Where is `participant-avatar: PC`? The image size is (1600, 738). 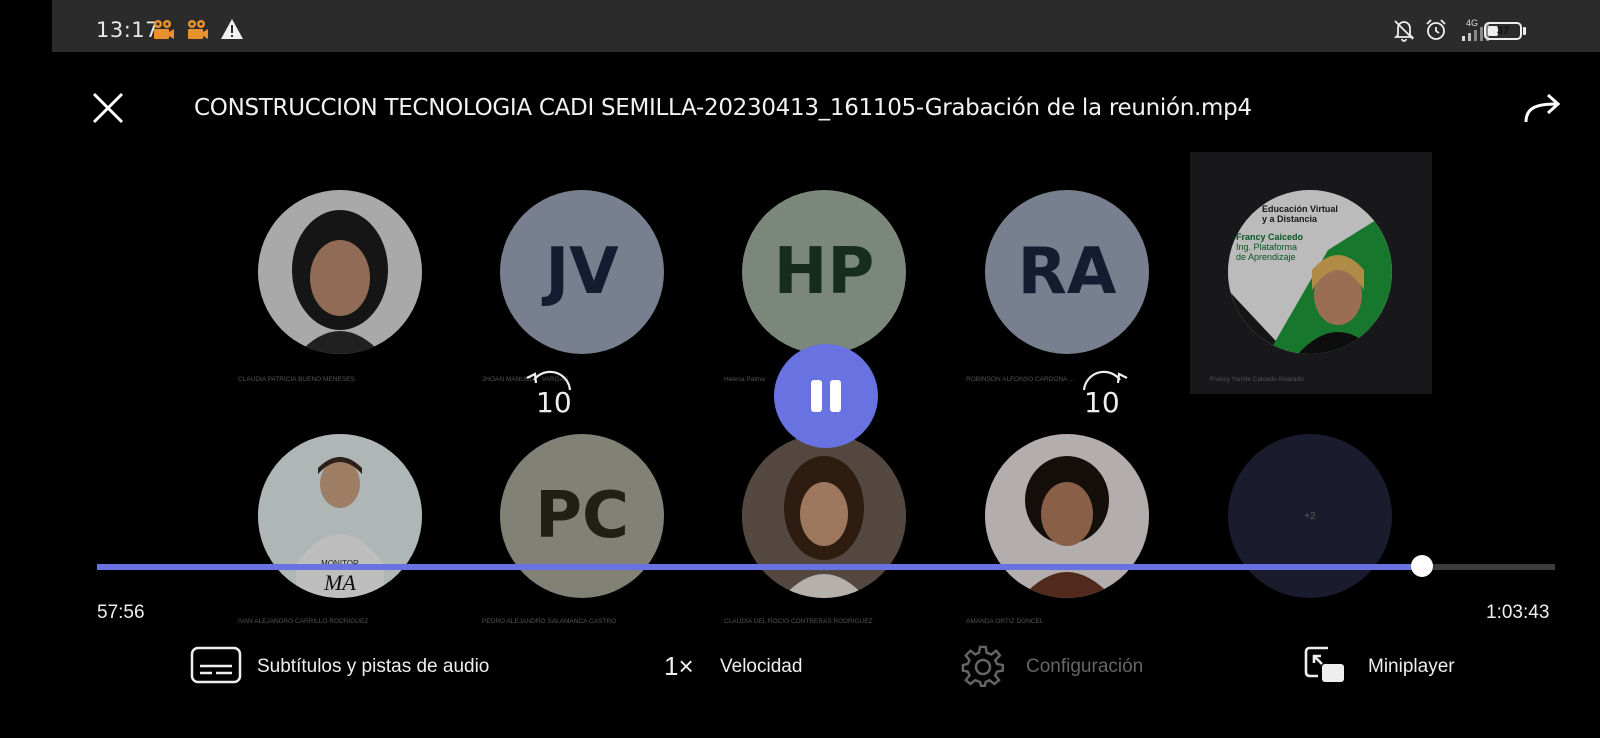 participant-avatar: PC is located at coordinates (582, 516).